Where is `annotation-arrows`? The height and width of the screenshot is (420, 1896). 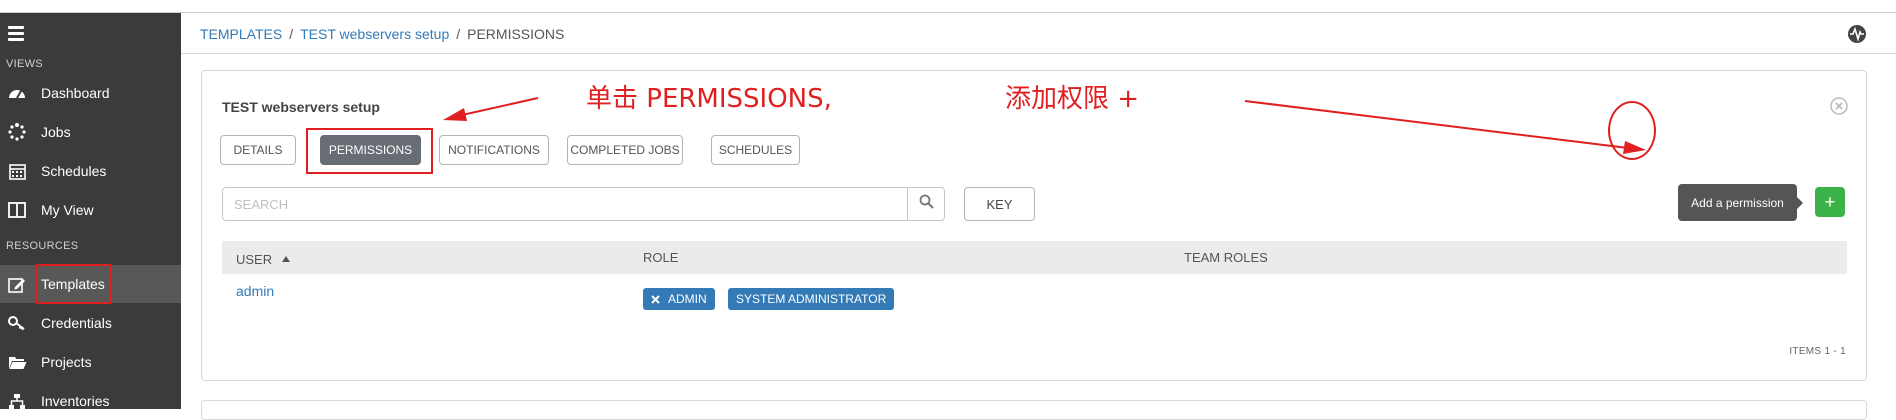
annotation-arrows is located at coordinates (1044, 125).